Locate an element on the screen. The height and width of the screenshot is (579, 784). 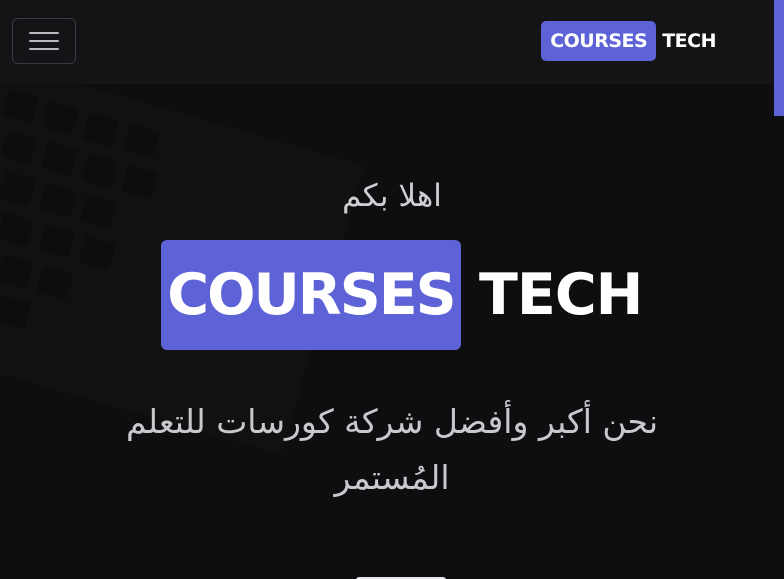
hero-title: COURSES TECH is located at coordinates (402, 295).